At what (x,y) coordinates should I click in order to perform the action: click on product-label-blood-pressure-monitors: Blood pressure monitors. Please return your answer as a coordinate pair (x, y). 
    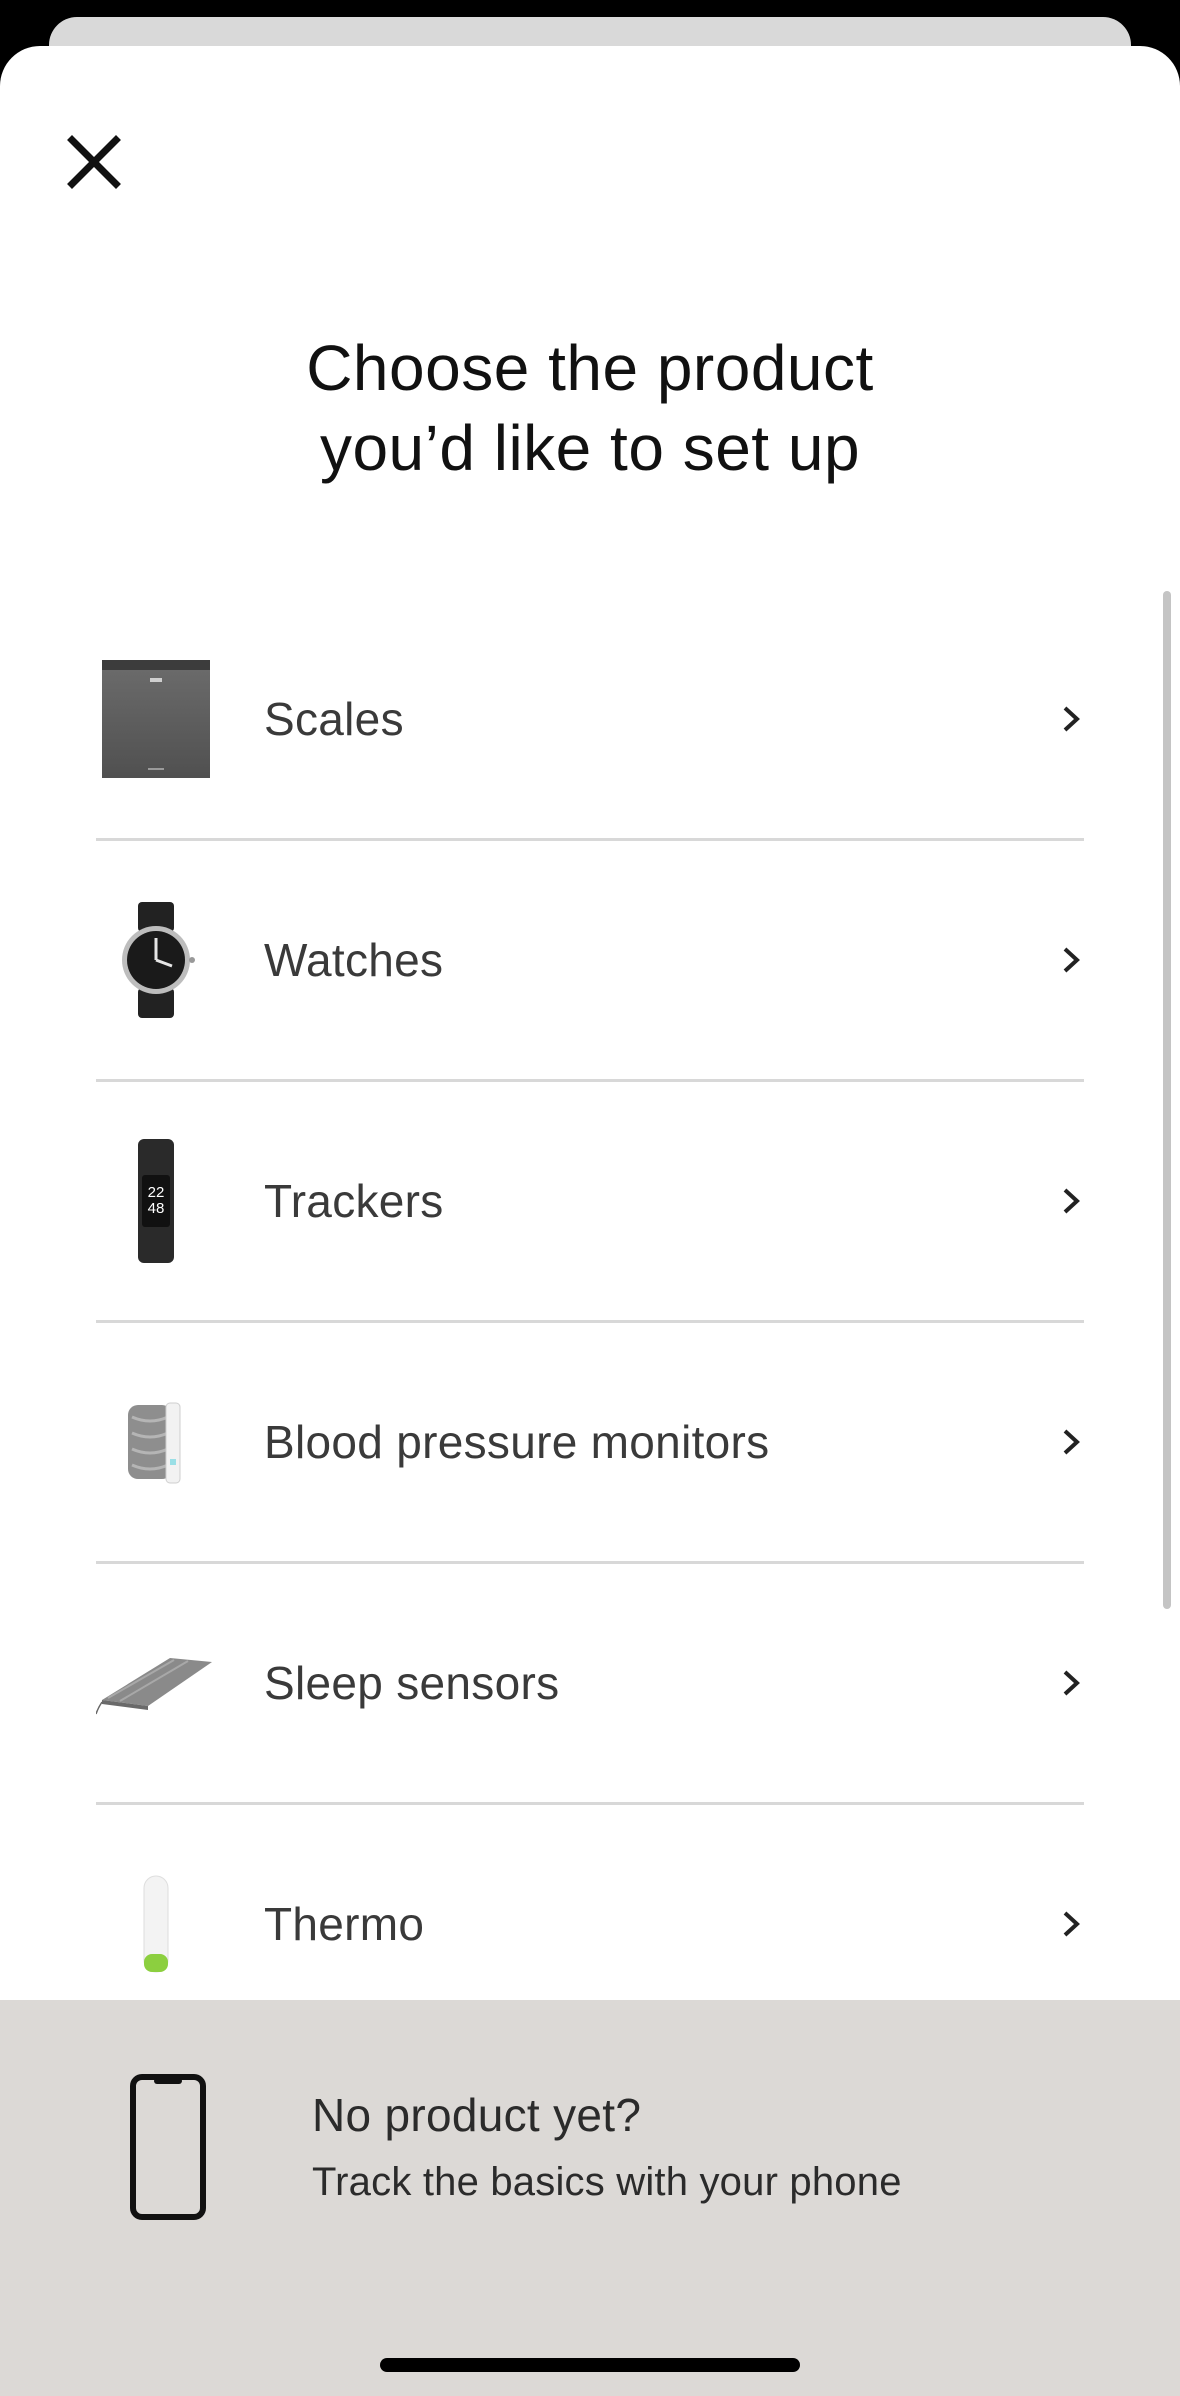
    Looking at the image, I should click on (517, 1442).